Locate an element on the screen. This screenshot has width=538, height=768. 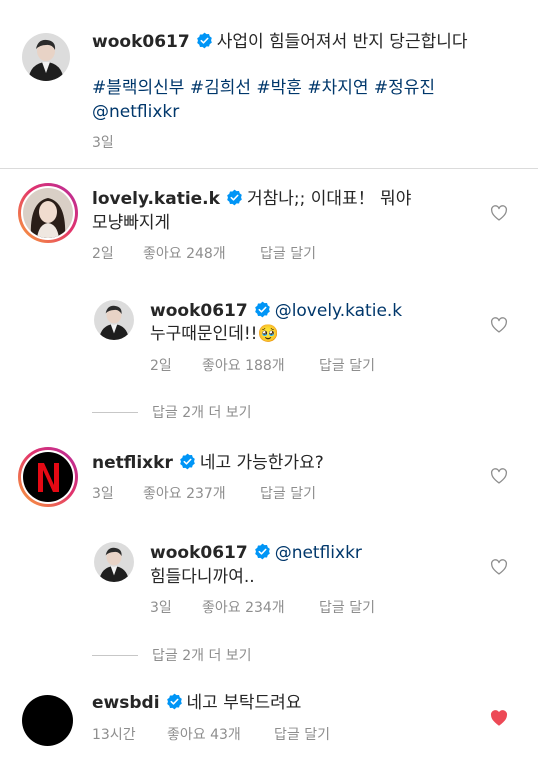
comment-1-likes: 좋아요 248개 is located at coordinates (184, 253).